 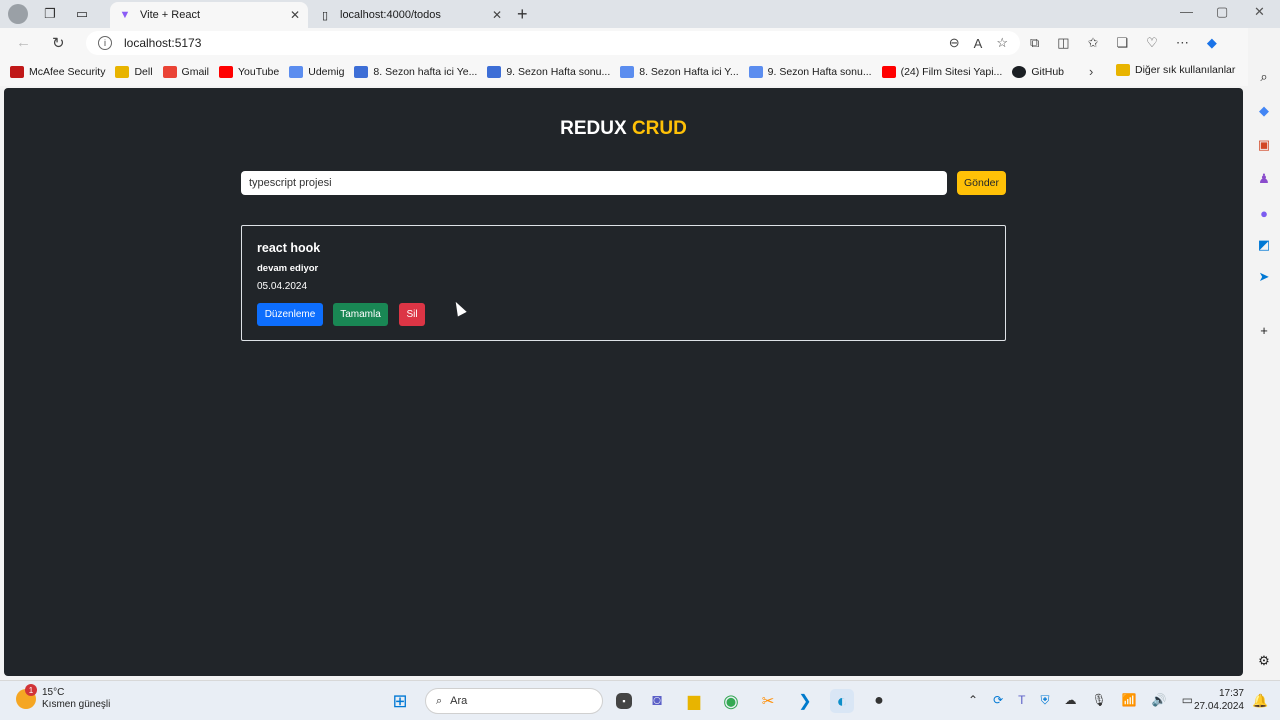 I want to click on wifi-icon: 📶, so click(x=1129, y=700).